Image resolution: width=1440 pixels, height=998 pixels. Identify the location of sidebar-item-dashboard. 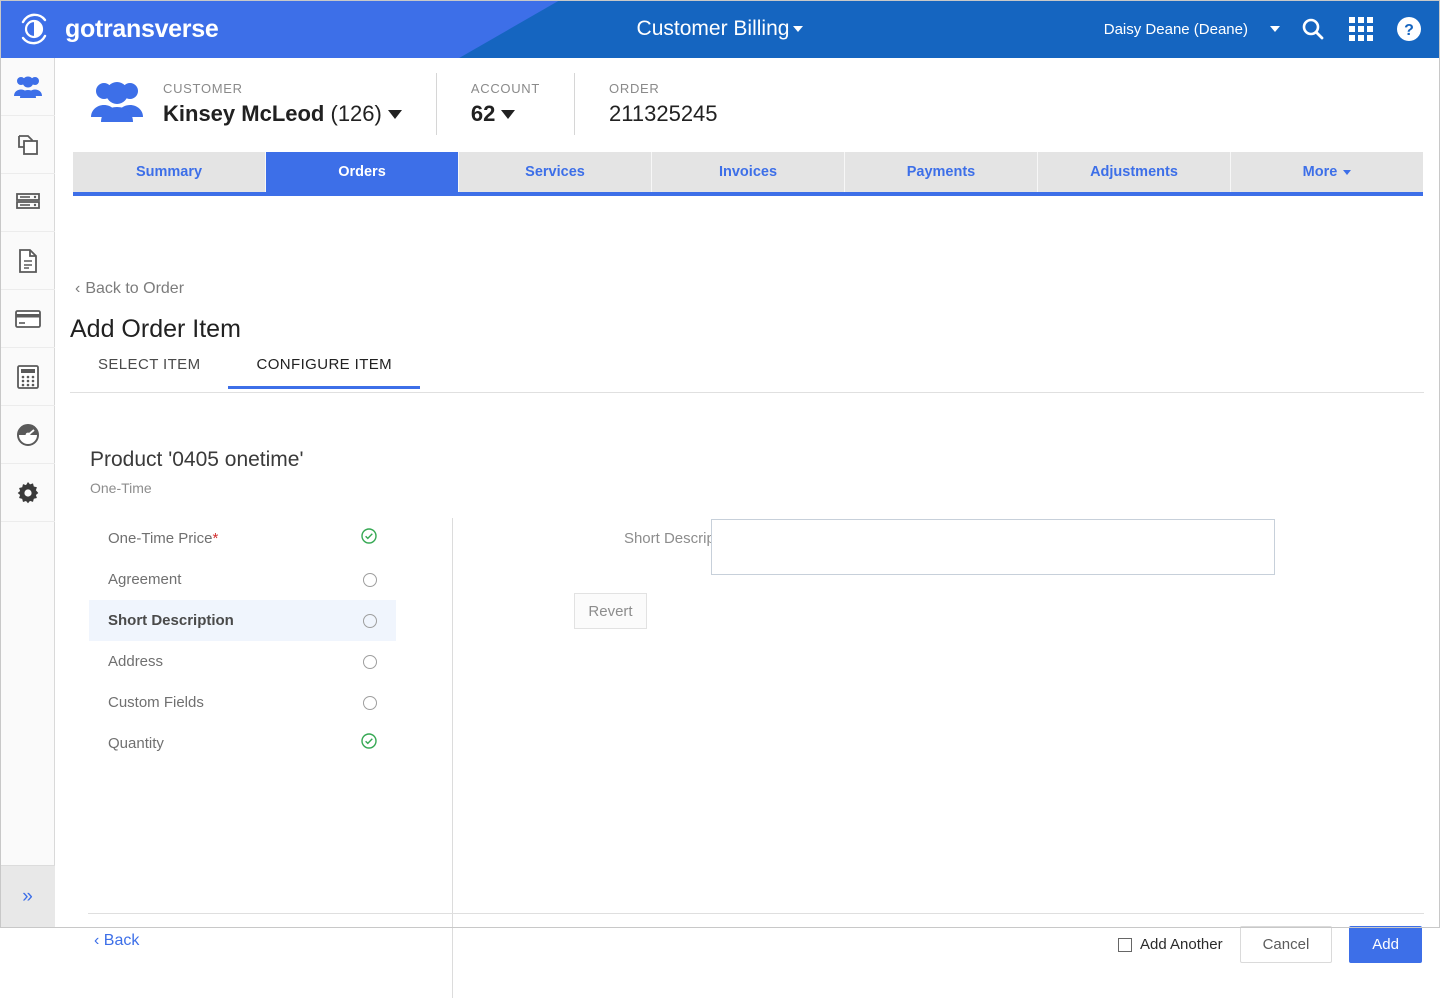
(27, 435).